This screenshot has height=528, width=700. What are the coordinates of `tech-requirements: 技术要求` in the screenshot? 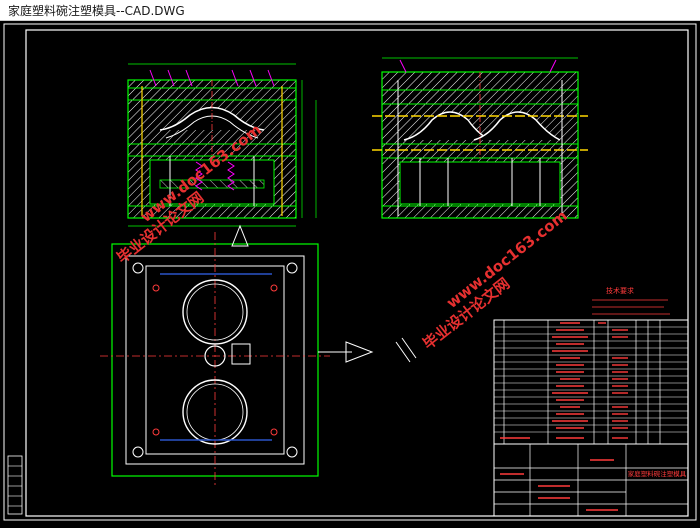 It's located at (631, 300).